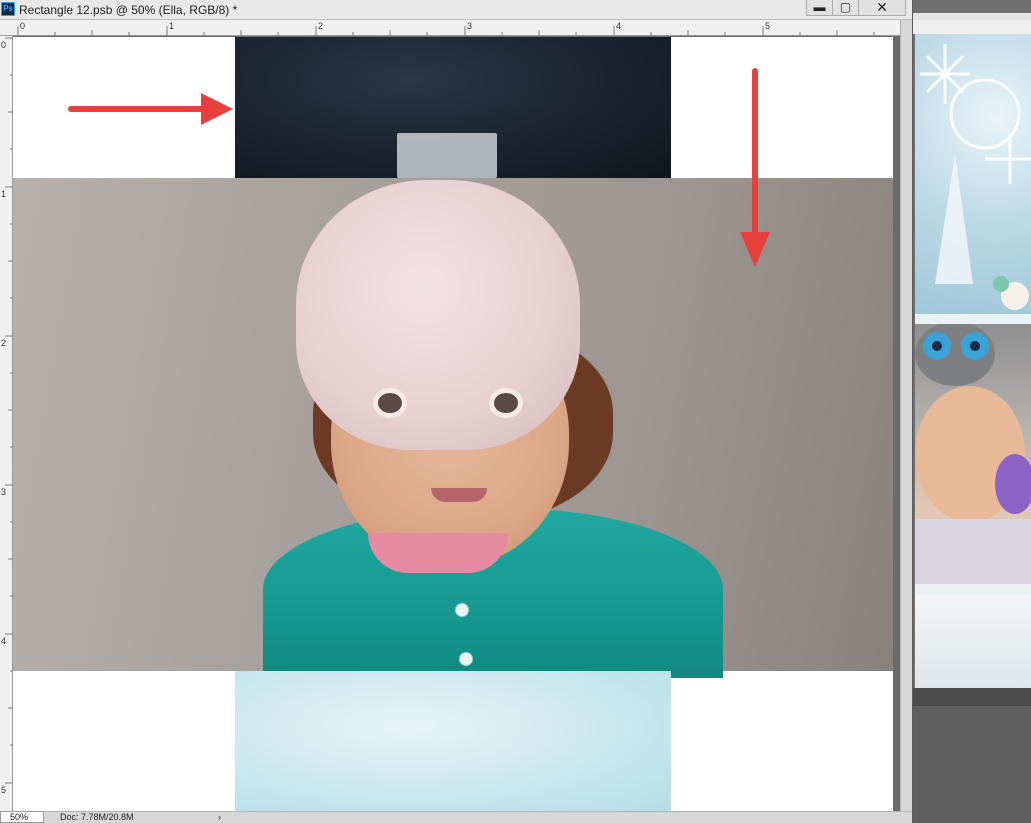 The height and width of the screenshot is (823, 1031). What do you see at coordinates (755, 167) in the screenshot?
I see `arrow-down-icon` at bounding box center [755, 167].